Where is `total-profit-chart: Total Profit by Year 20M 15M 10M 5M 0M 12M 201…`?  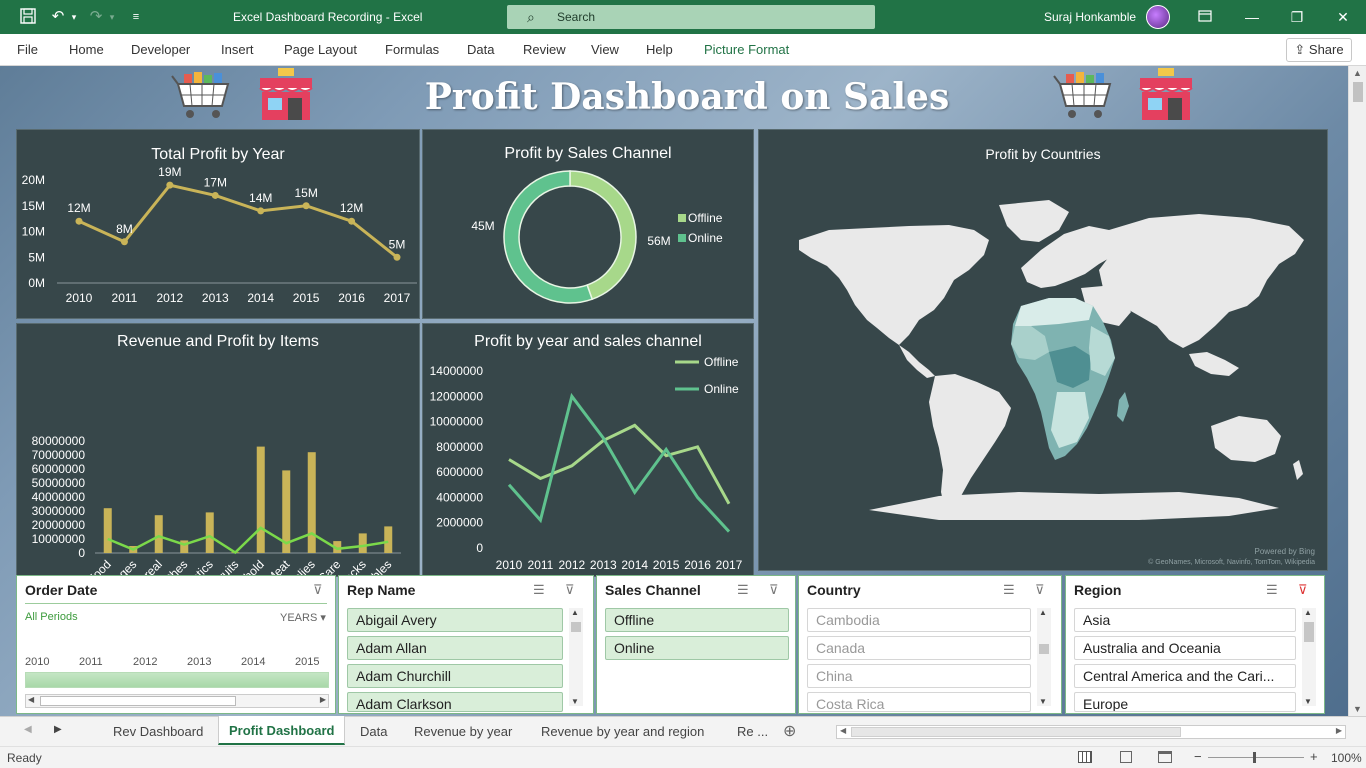 total-profit-chart: Total Profit by Year 20M 15M 10M 5M 0M 12M 201… is located at coordinates (218, 224).